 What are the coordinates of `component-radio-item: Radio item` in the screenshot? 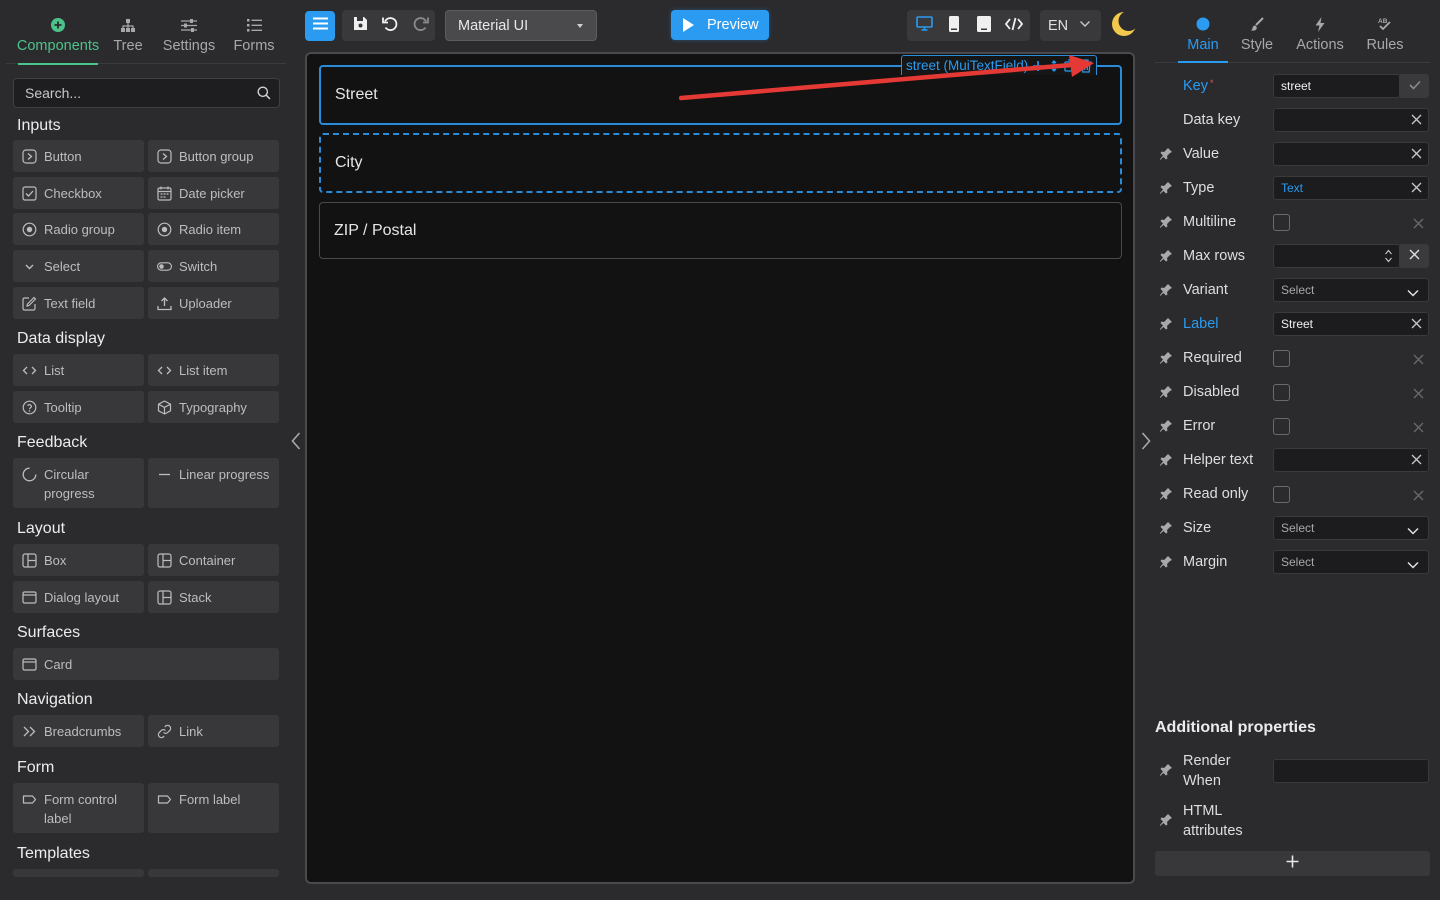 It's located at (213, 229).